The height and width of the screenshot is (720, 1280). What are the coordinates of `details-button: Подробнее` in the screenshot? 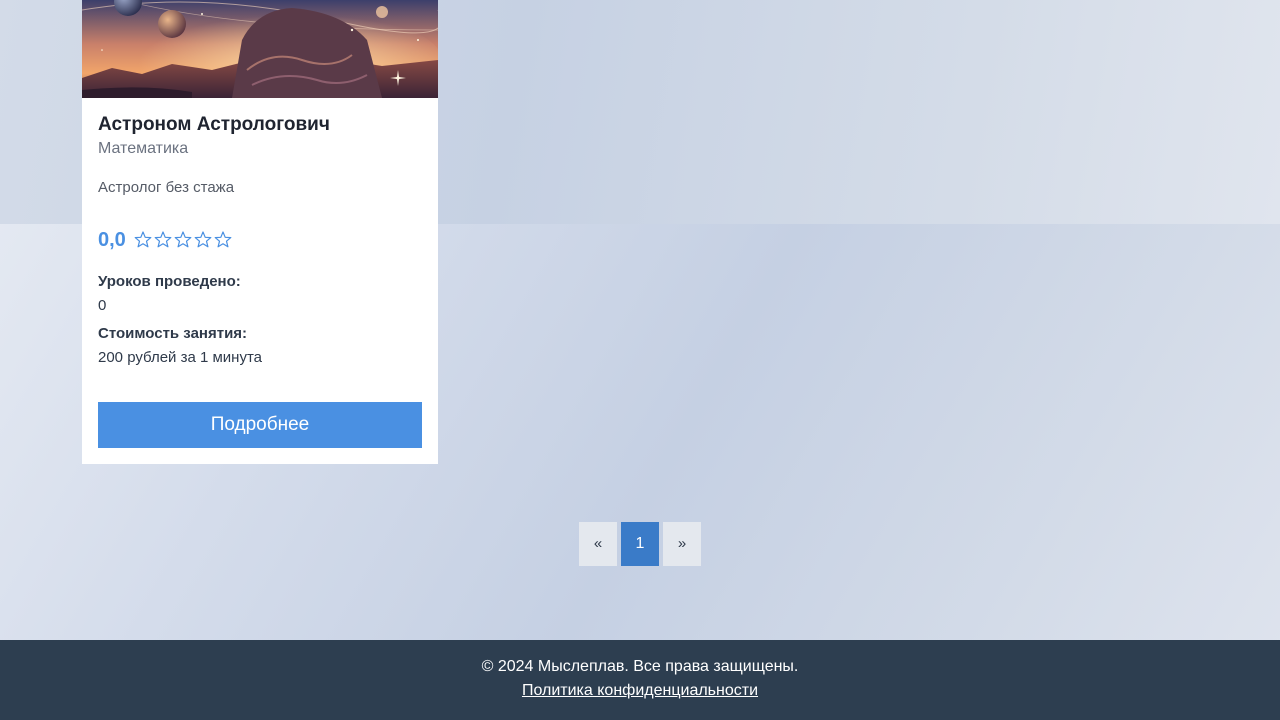 It's located at (260, 425).